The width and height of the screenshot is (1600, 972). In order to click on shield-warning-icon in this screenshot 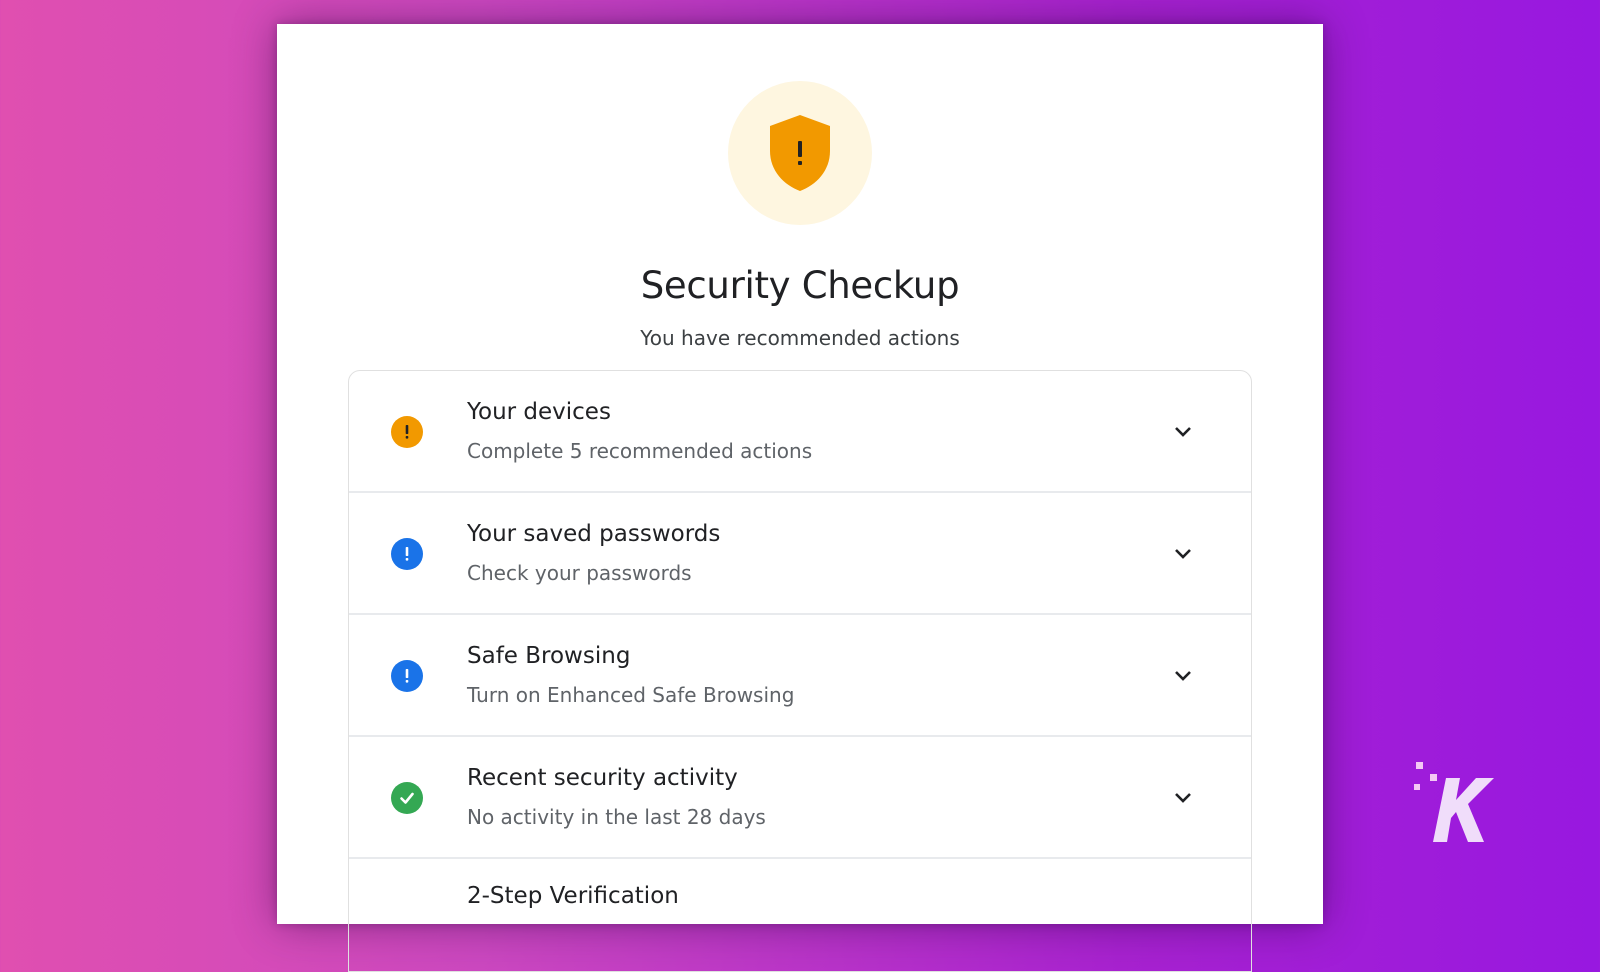, I will do `click(800, 153)`.